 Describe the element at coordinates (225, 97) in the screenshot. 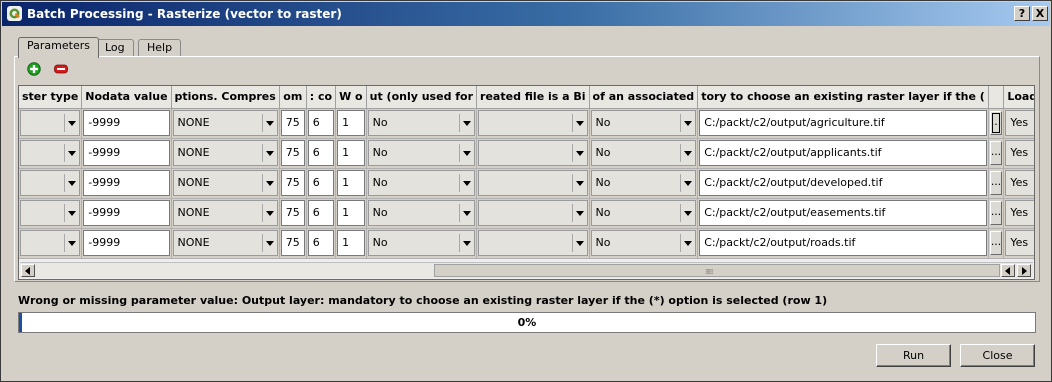

I see `col-header-compress: ptions. Compres` at that location.